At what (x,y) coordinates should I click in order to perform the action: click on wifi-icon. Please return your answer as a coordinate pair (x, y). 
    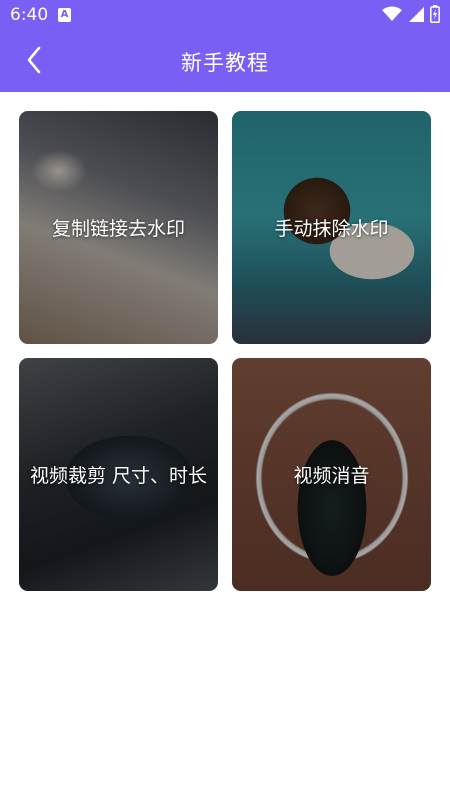
    Looking at the image, I should click on (392, 16).